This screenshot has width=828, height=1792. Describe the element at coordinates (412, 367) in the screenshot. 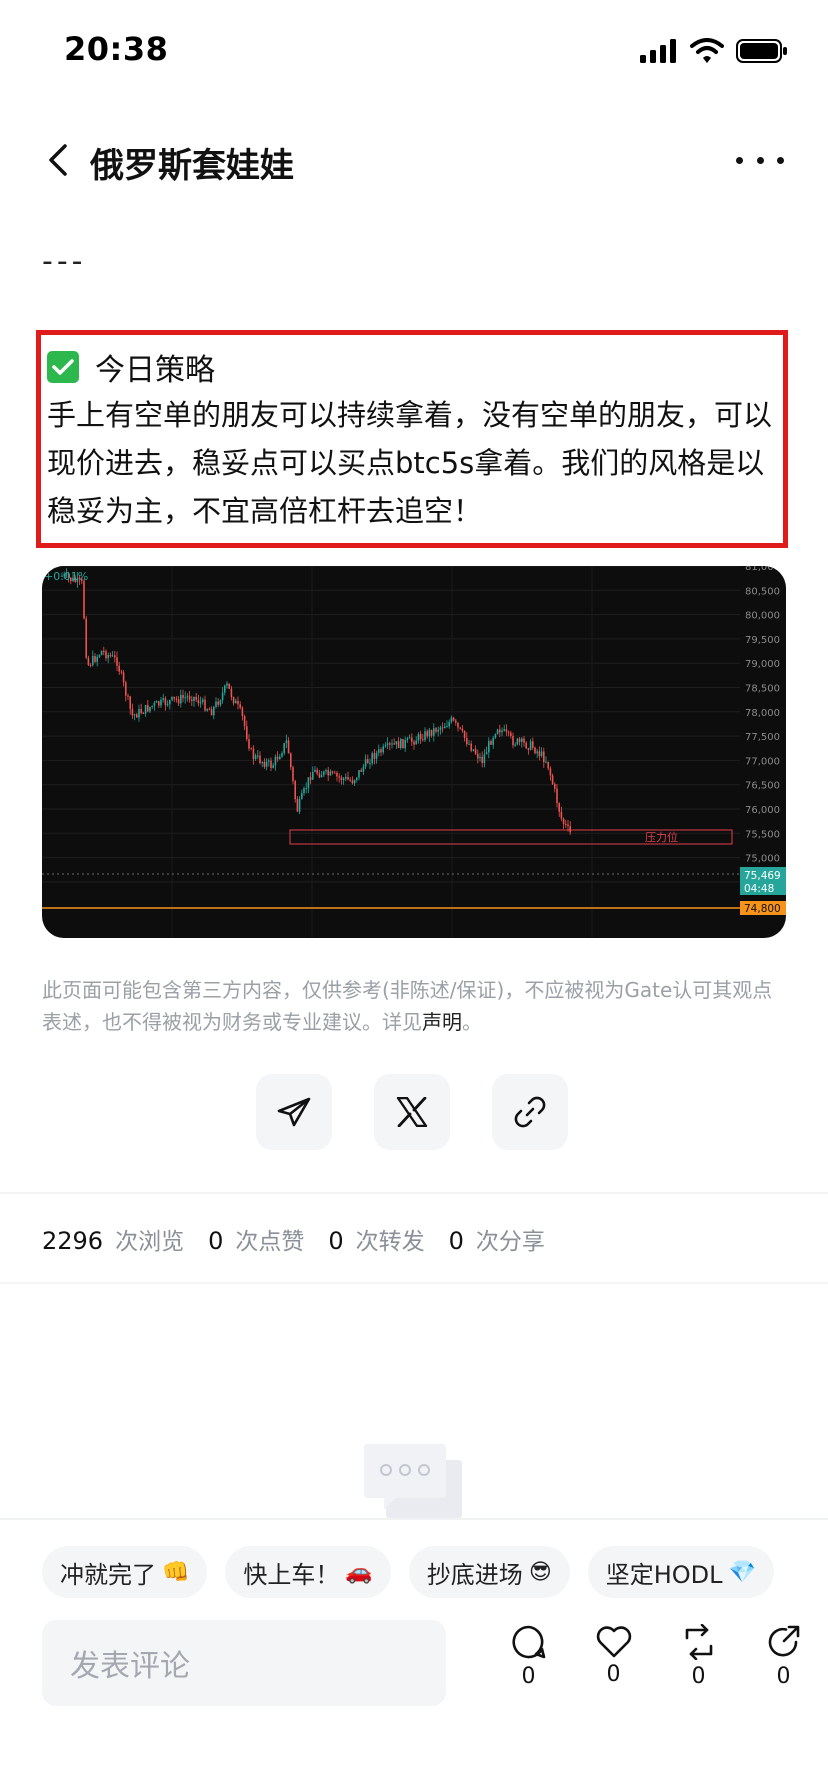

I see `strategy-header: 今日策略` at that location.